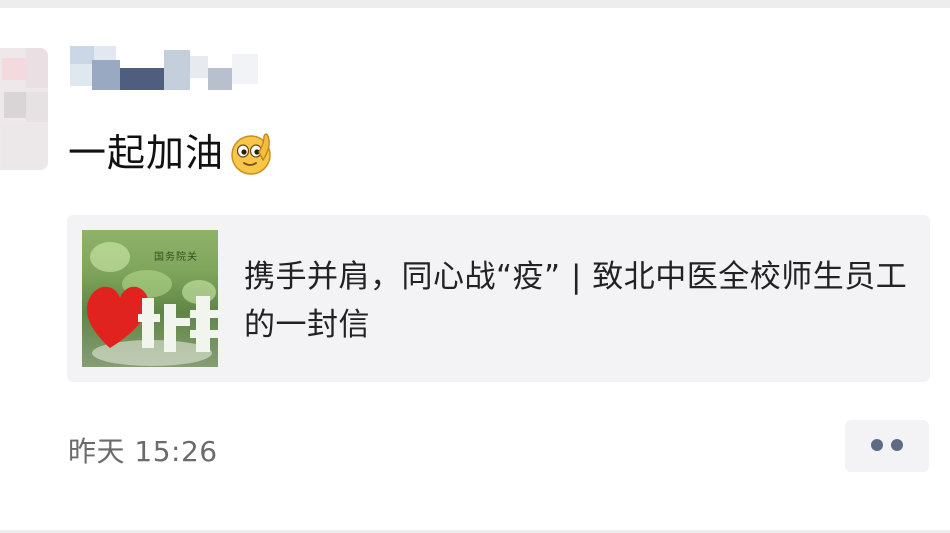 The image size is (950, 533). Describe the element at coordinates (152, 319) in the screenshot. I see `heart-graphic` at that location.